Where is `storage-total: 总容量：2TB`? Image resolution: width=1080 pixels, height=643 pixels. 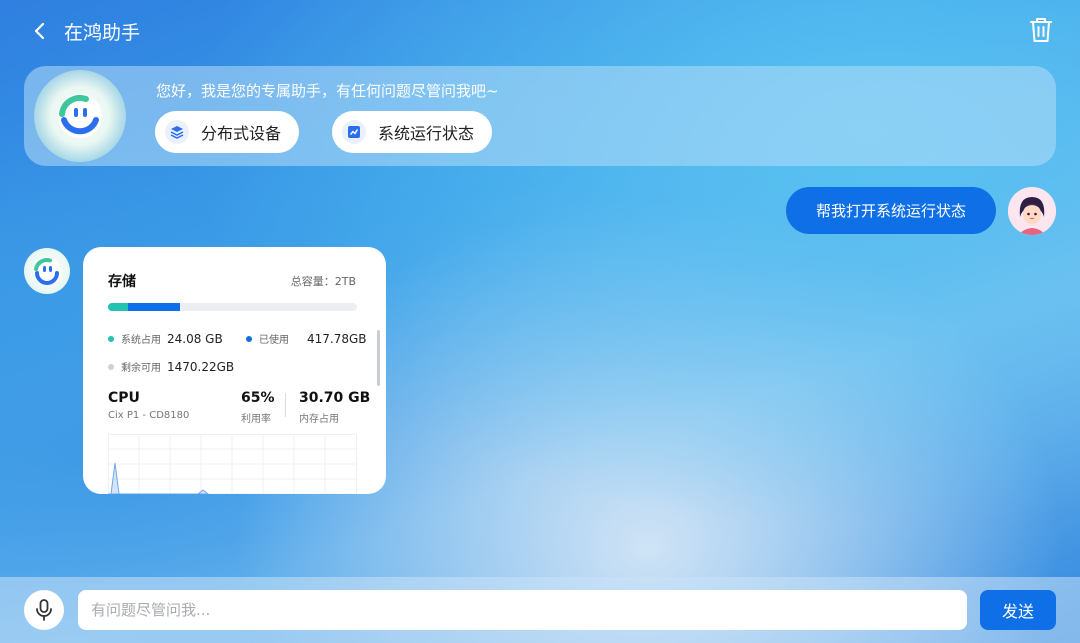 storage-total: 总容量：2TB is located at coordinates (323, 281).